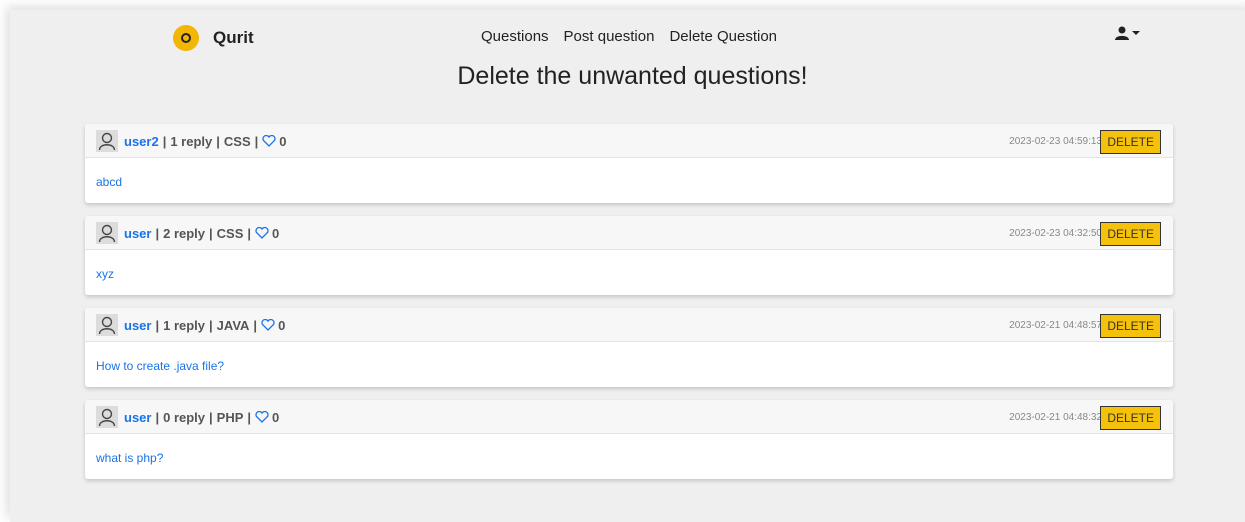  Describe the element at coordinates (609, 36) in the screenshot. I see `nav-link-post-question: Post question` at that location.